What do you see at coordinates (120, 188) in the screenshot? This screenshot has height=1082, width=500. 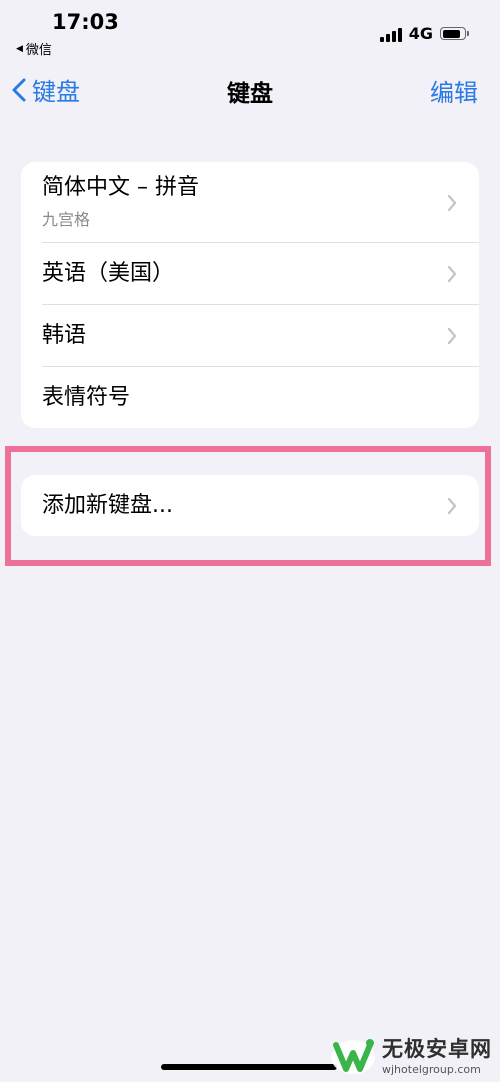 I see `keyboard-item-label: 简体中文 – 拼音` at bounding box center [120, 188].